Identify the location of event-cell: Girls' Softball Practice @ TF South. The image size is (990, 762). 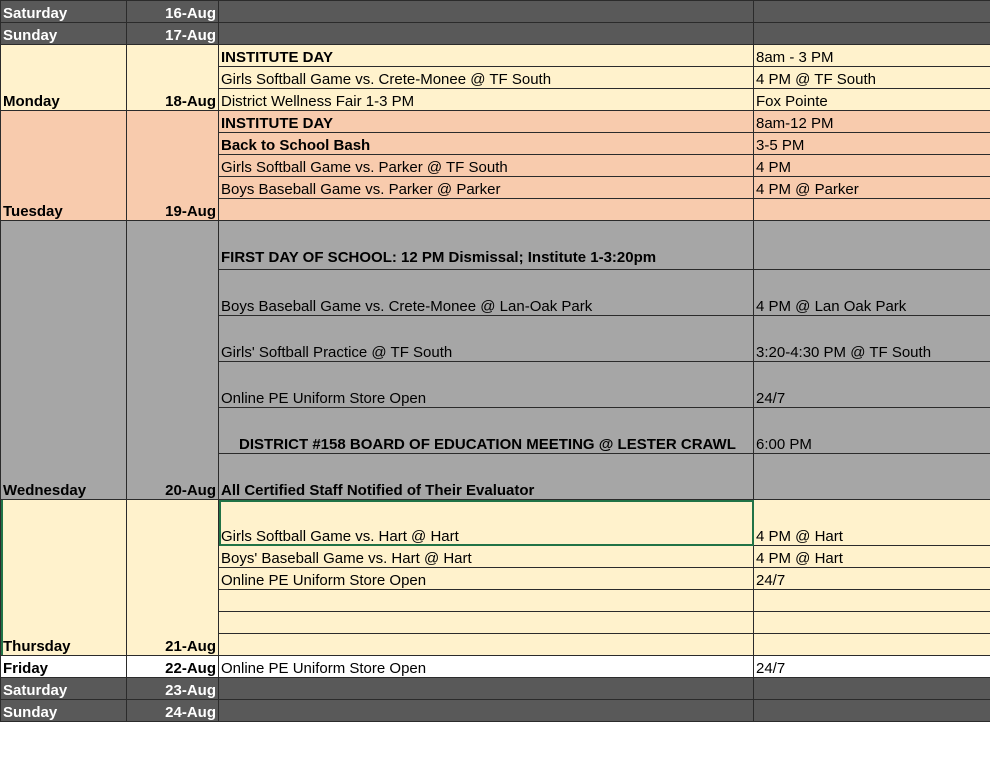
(486, 338).